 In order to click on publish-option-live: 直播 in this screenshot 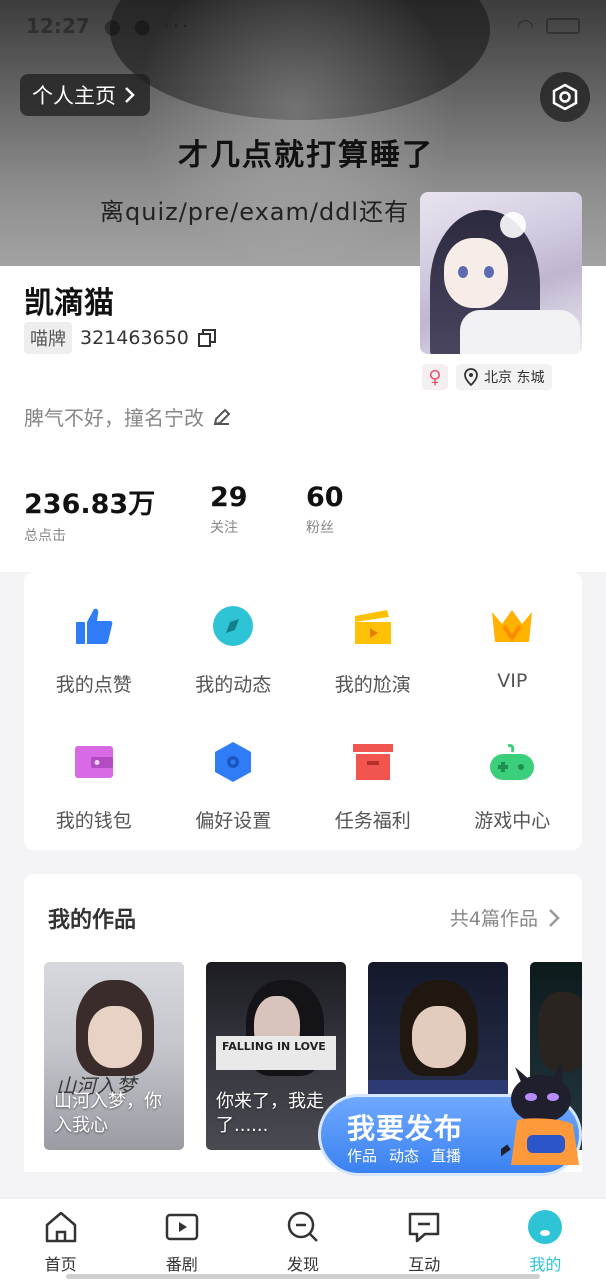, I will do `click(446, 1156)`.